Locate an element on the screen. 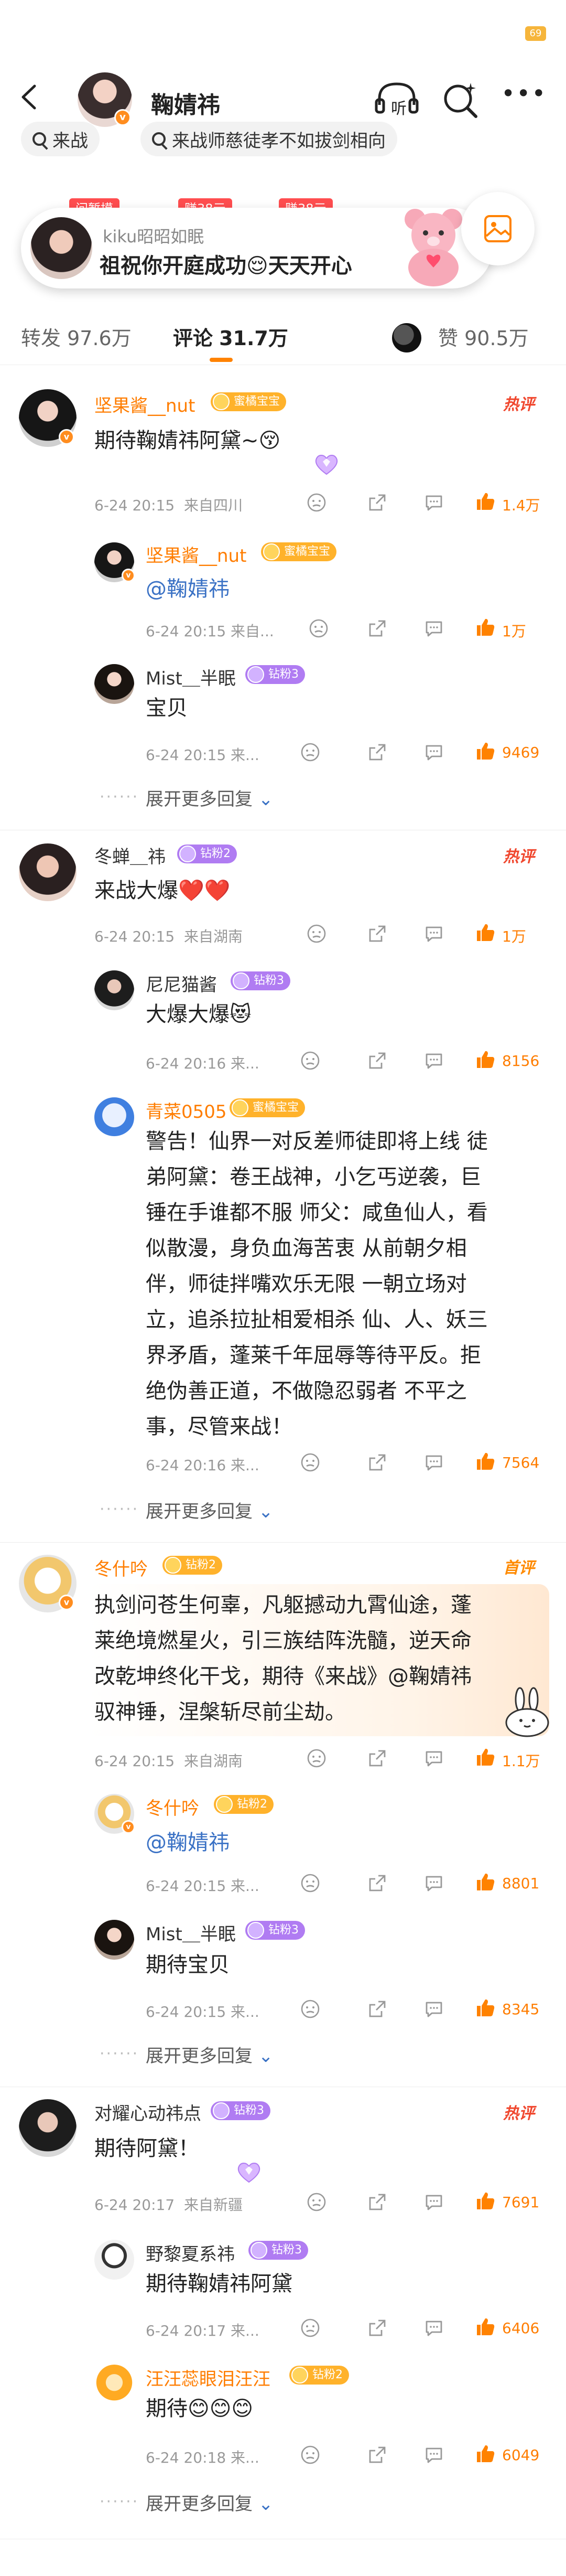 Image resolution: width=566 pixels, height=2576 pixels. first-comment-tag: 首评 is located at coordinates (519, 1568).